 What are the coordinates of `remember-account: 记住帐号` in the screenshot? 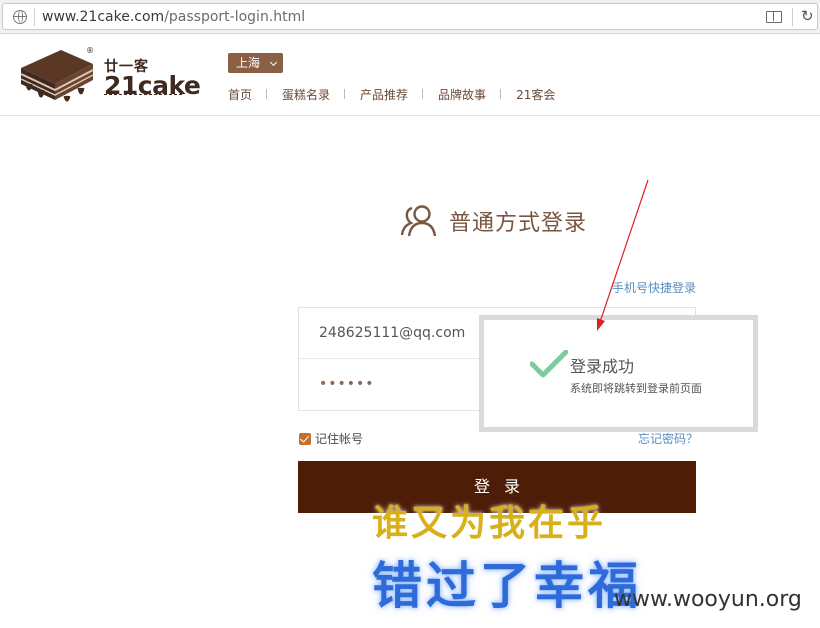 It's located at (331, 438).